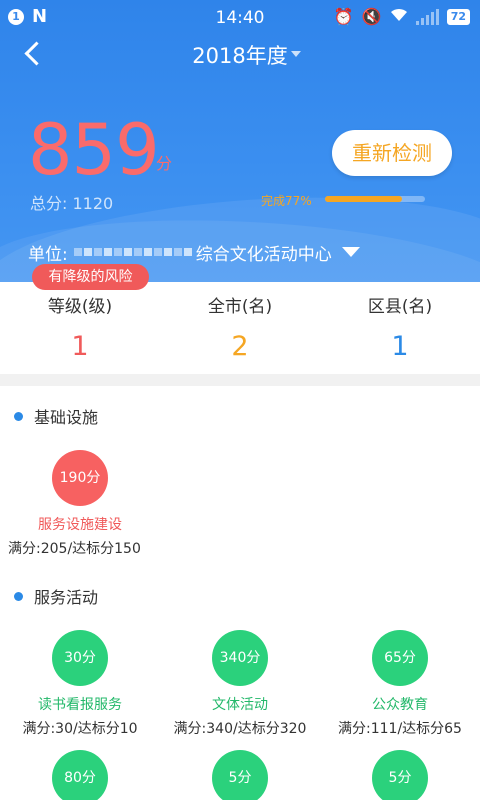 This screenshot has height=800, width=480. I want to click on item-score-circle: 30分, so click(80, 658).